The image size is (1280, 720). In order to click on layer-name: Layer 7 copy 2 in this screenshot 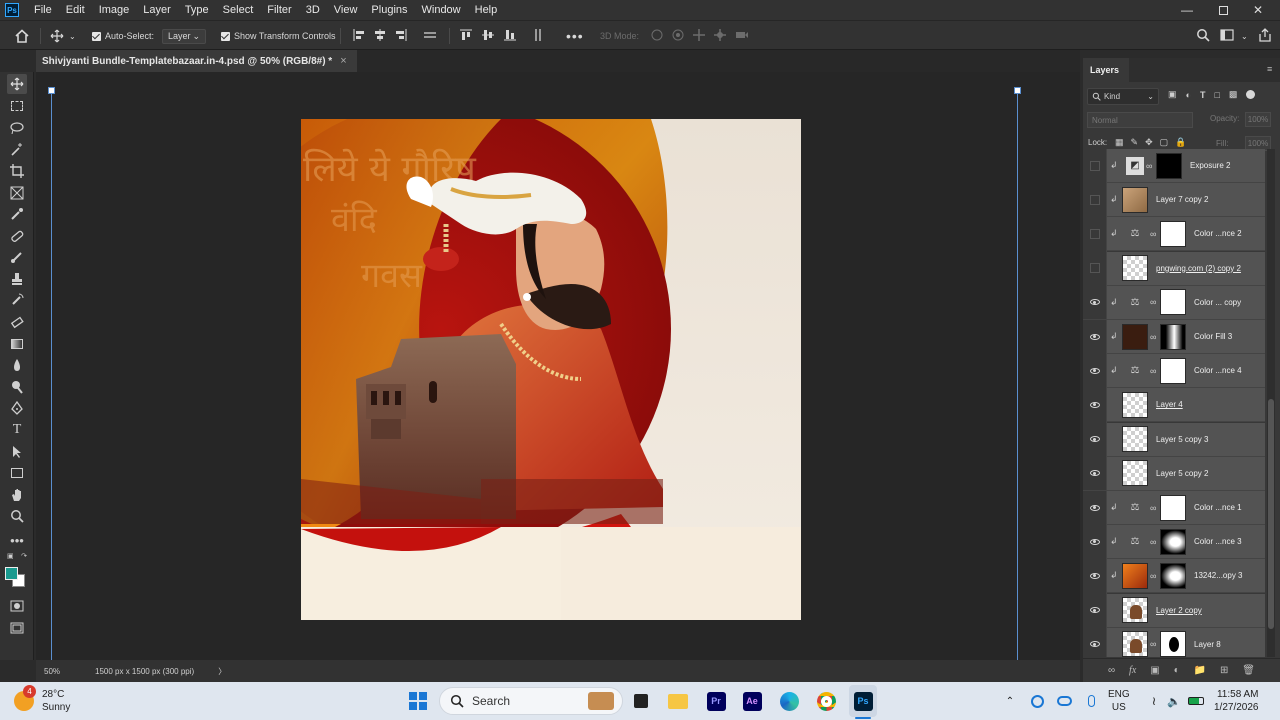, I will do `click(1182, 199)`.